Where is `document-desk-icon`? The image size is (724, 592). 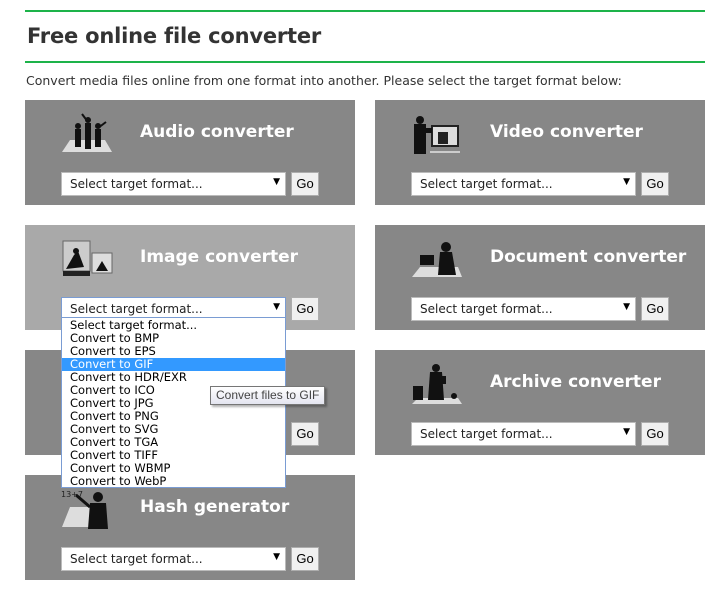
document-desk-icon is located at coordinates (437, 259).